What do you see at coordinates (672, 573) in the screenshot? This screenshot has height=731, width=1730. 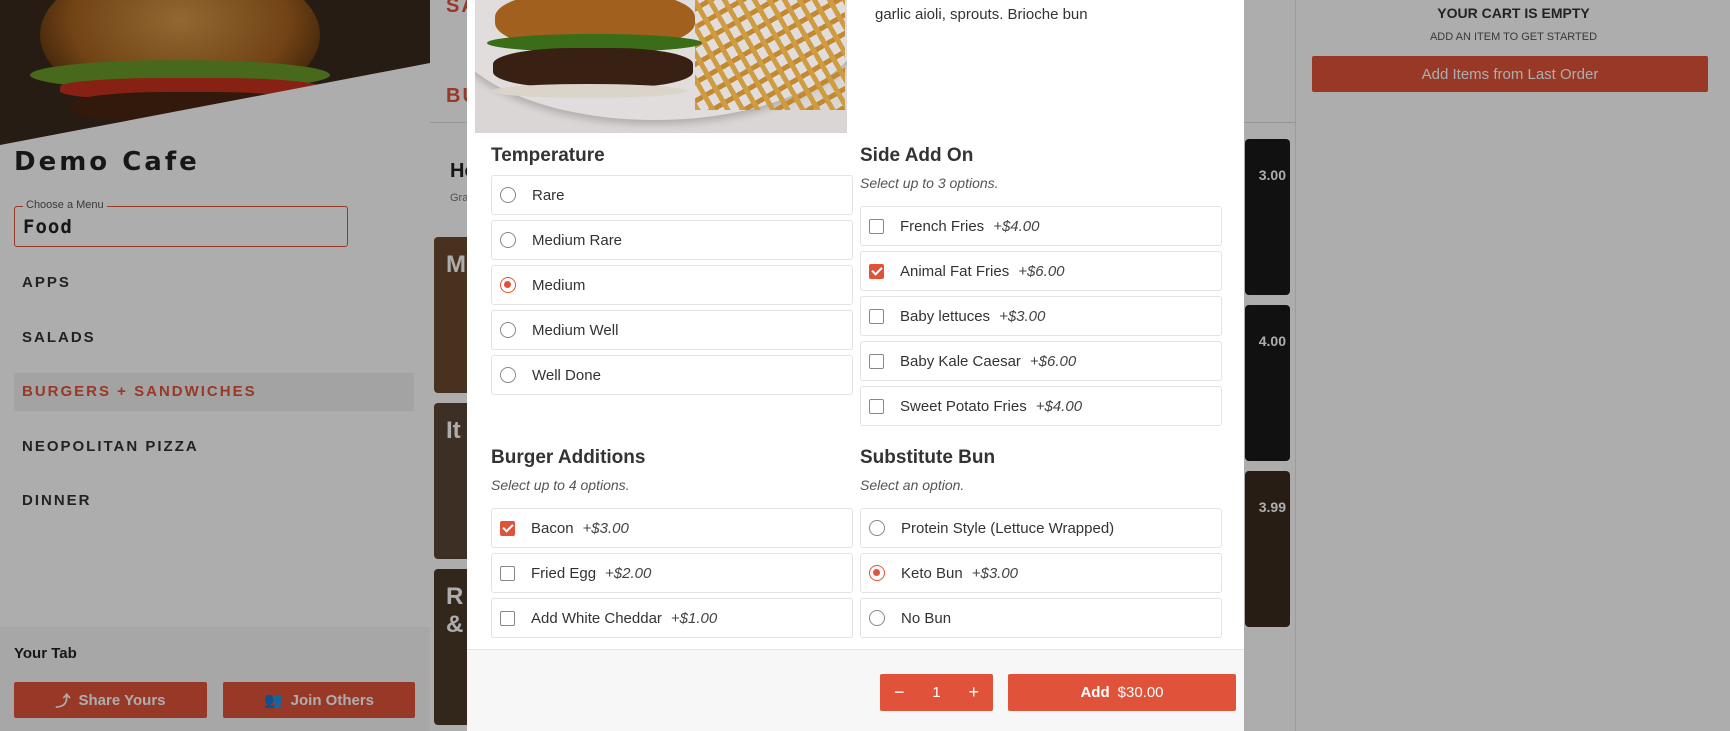 I see `addition-option-fried-egg: Fried Egg +$2.00` at bounding box center [672, 573].